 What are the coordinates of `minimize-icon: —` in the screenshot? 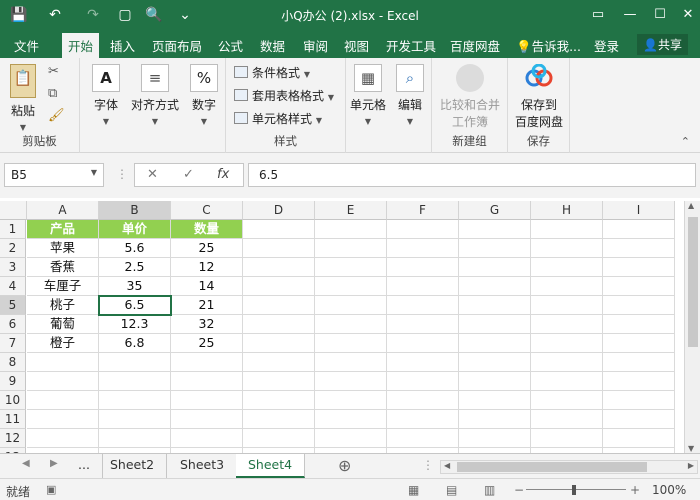 It's located at (630, 15).